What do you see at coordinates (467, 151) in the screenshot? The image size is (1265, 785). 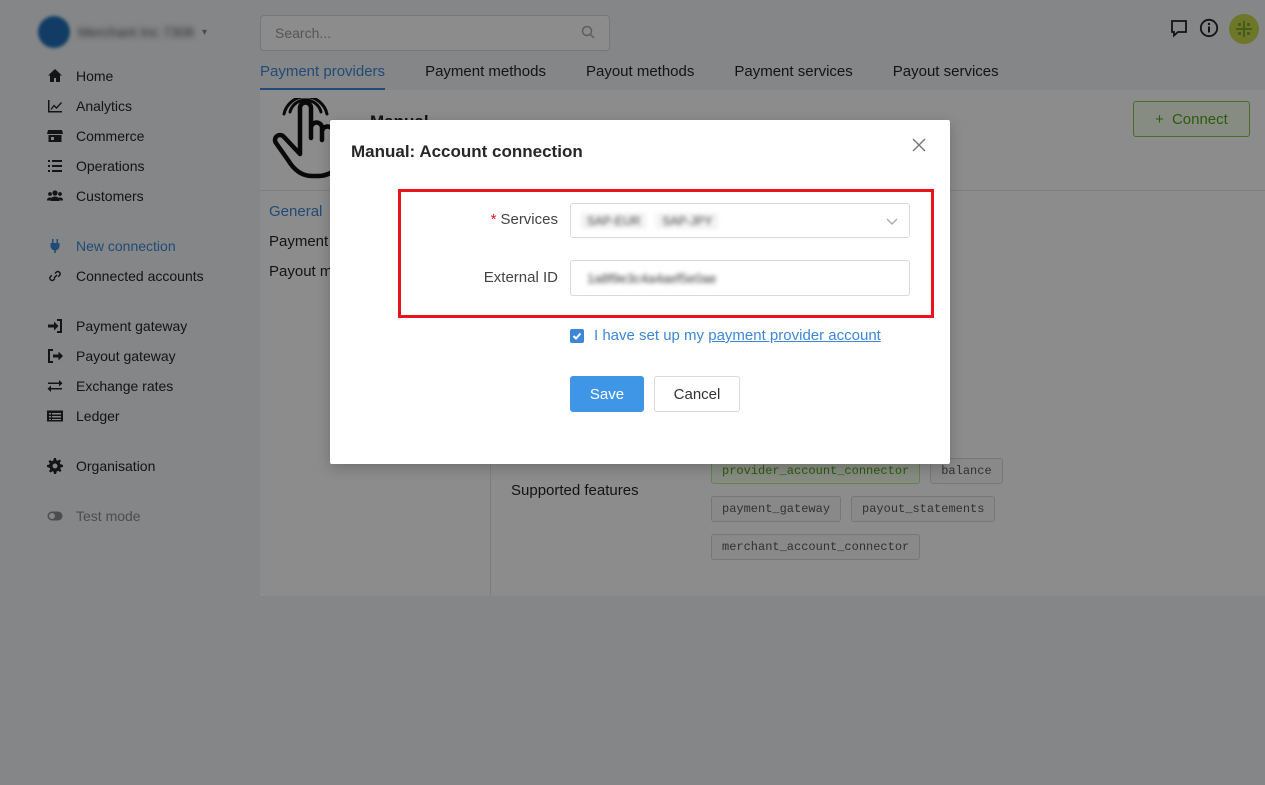 I see `modal-title: Manual: Account connection` at bounding box center [467, 151].